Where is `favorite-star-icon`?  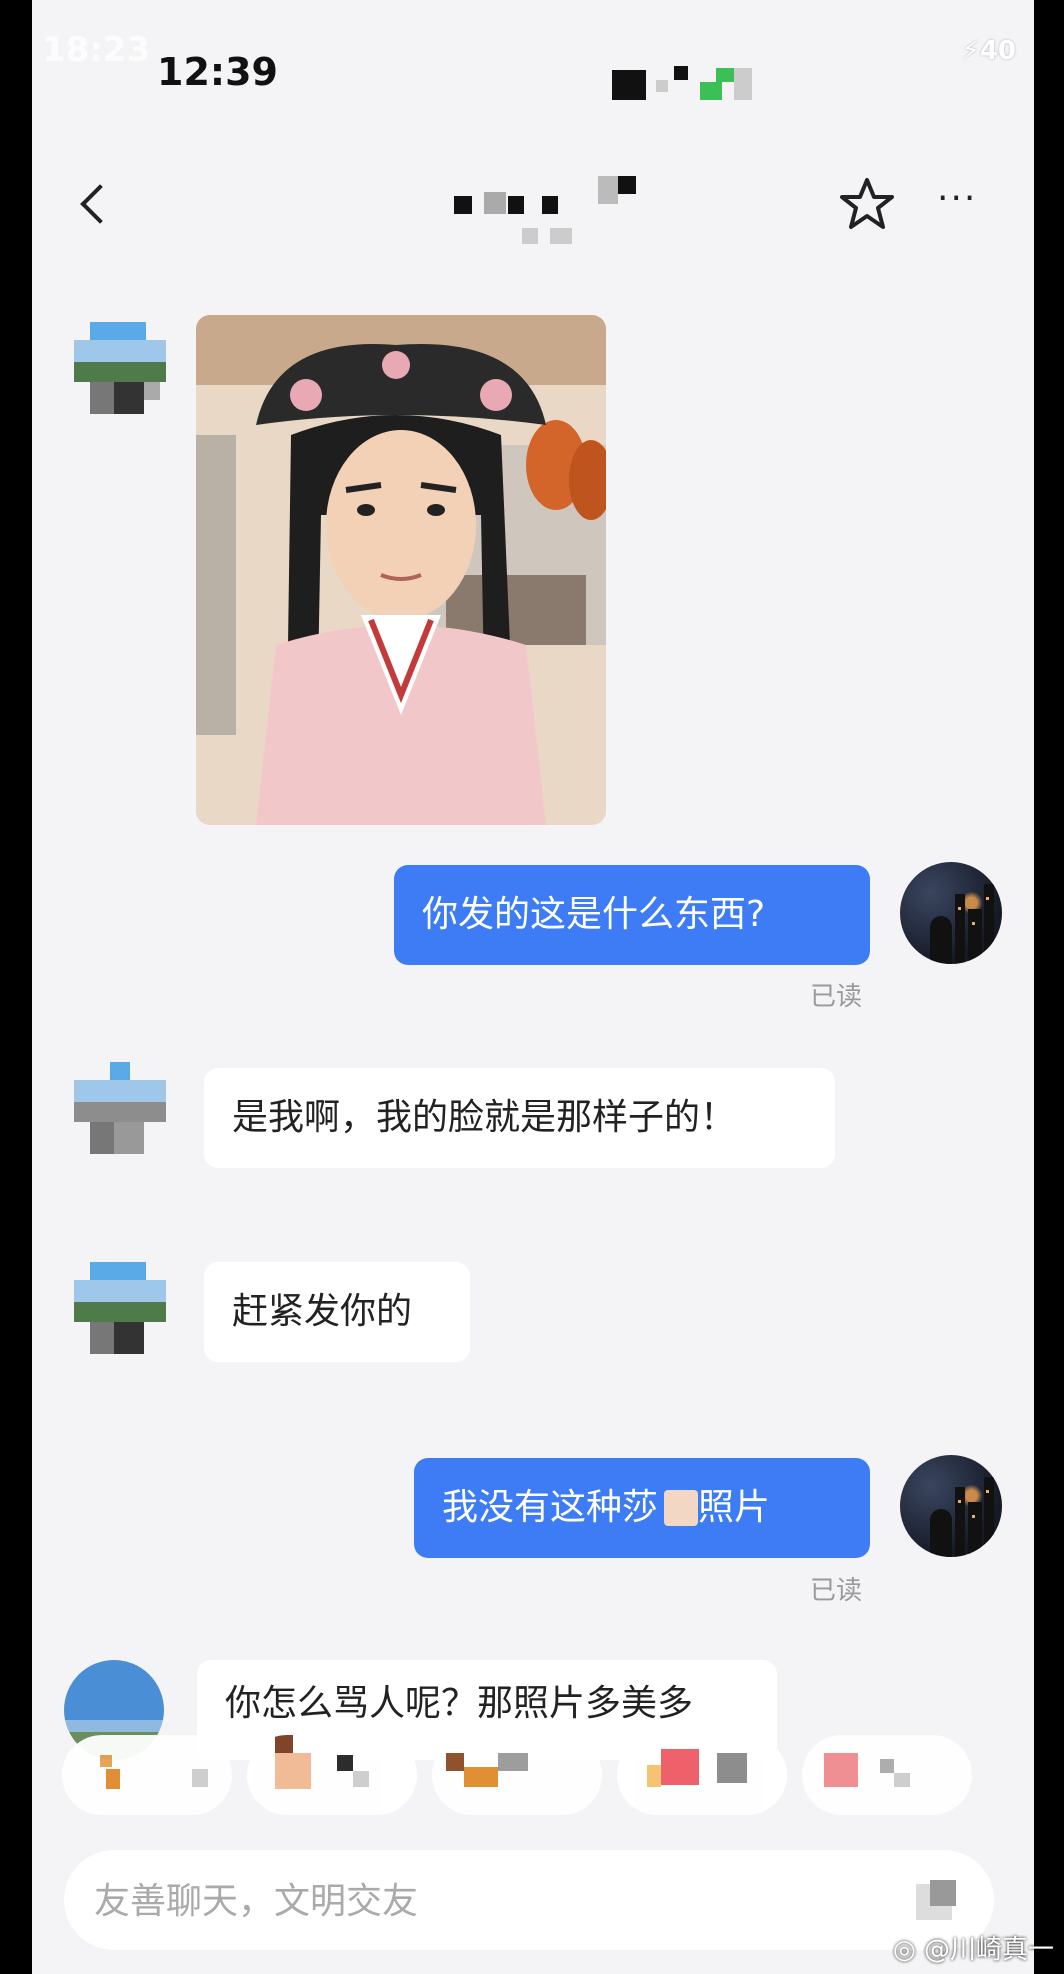 favorite-star-icon is located at coordinates (867, 205).